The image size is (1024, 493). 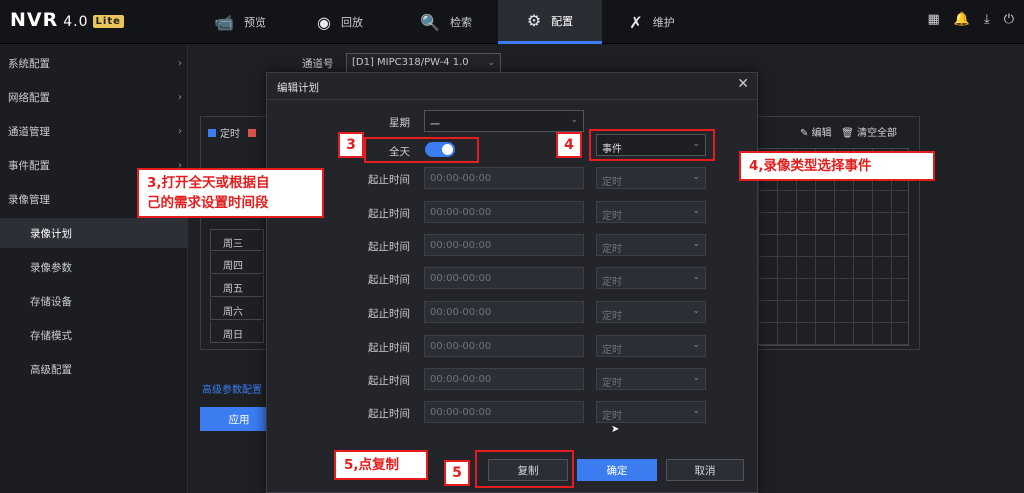 What do you see at coordinates (399, 123) in the screenshot?
I see `week-label: 星期` at bounding box center [399, 123].